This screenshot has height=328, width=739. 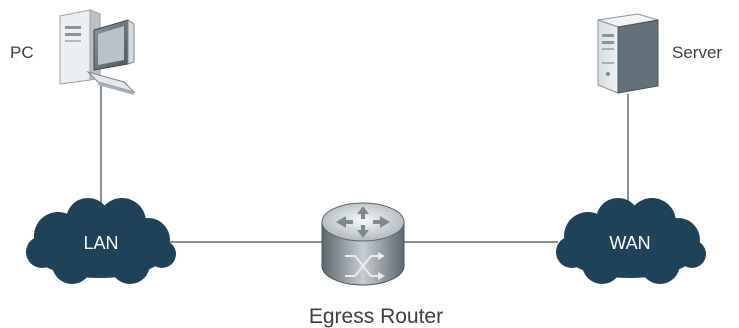 I want to click on router-icon, so click(x=363, y=244).